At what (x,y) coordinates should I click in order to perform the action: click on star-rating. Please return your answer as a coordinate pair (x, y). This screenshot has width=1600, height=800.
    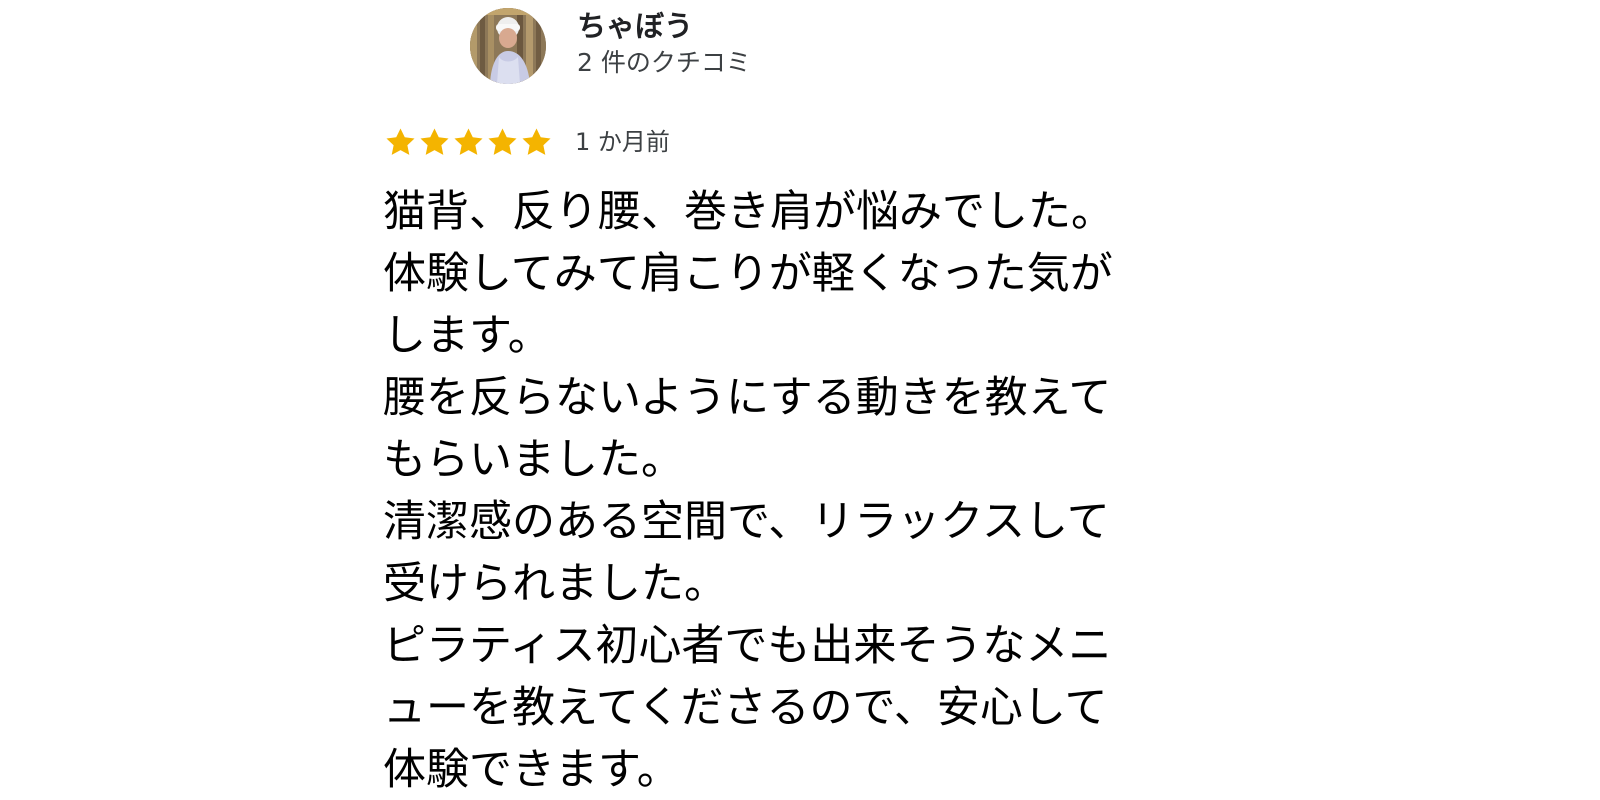
    Looking at the image, I should click on (468, 142).